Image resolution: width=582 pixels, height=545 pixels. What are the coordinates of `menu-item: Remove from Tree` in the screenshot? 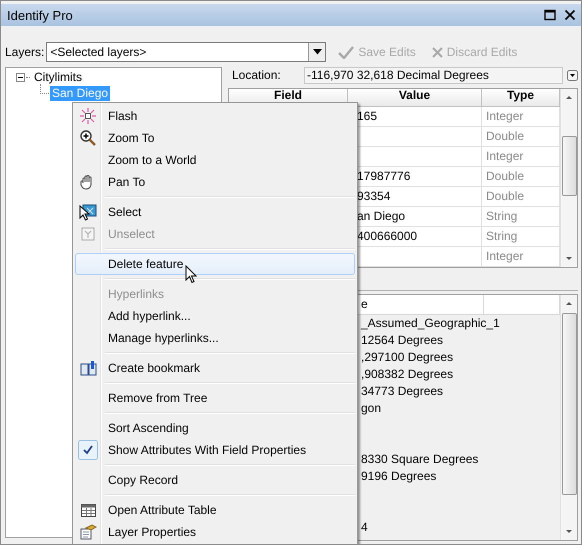 It's located at (215, 398).